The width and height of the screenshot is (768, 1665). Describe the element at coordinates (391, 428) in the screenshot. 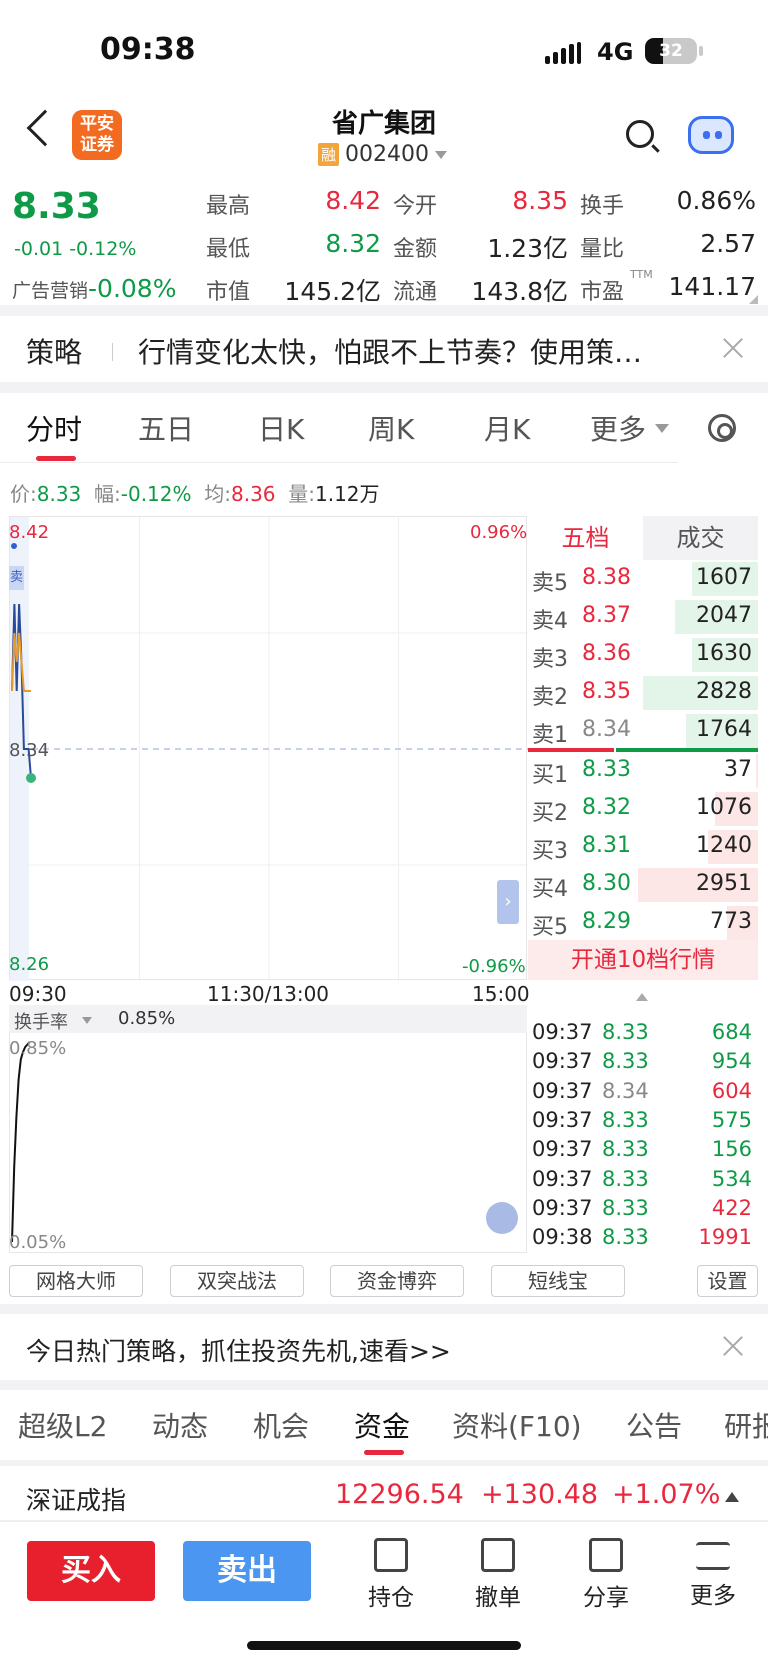

I see `chart-tab: 周K` at that location.